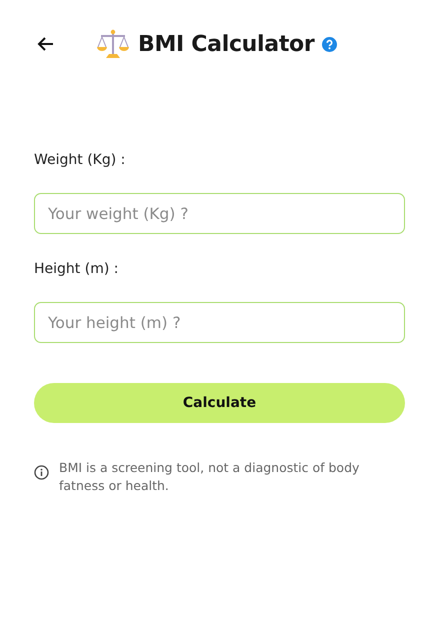 This screenshot has height=644, width=438. Describe the element at coordinates (80, 160) in the screenshot. I see `field-label: Weight (Kg) :` at that location.